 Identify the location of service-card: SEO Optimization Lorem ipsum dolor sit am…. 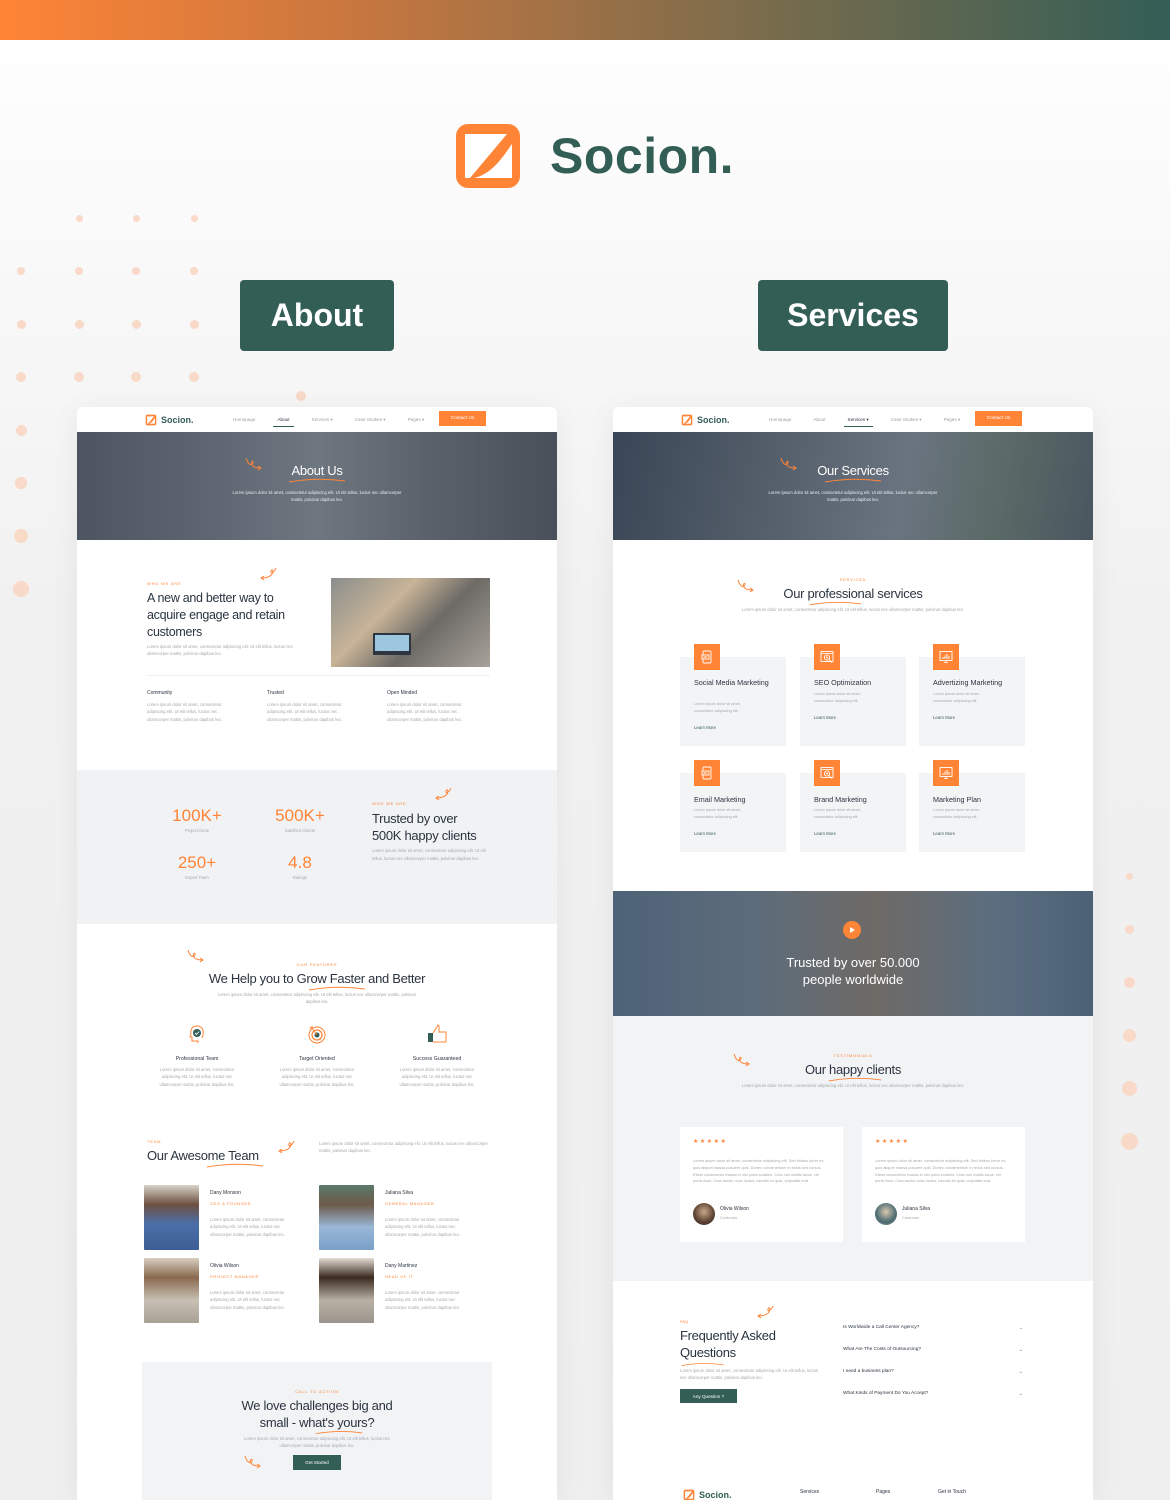
(853, 701).